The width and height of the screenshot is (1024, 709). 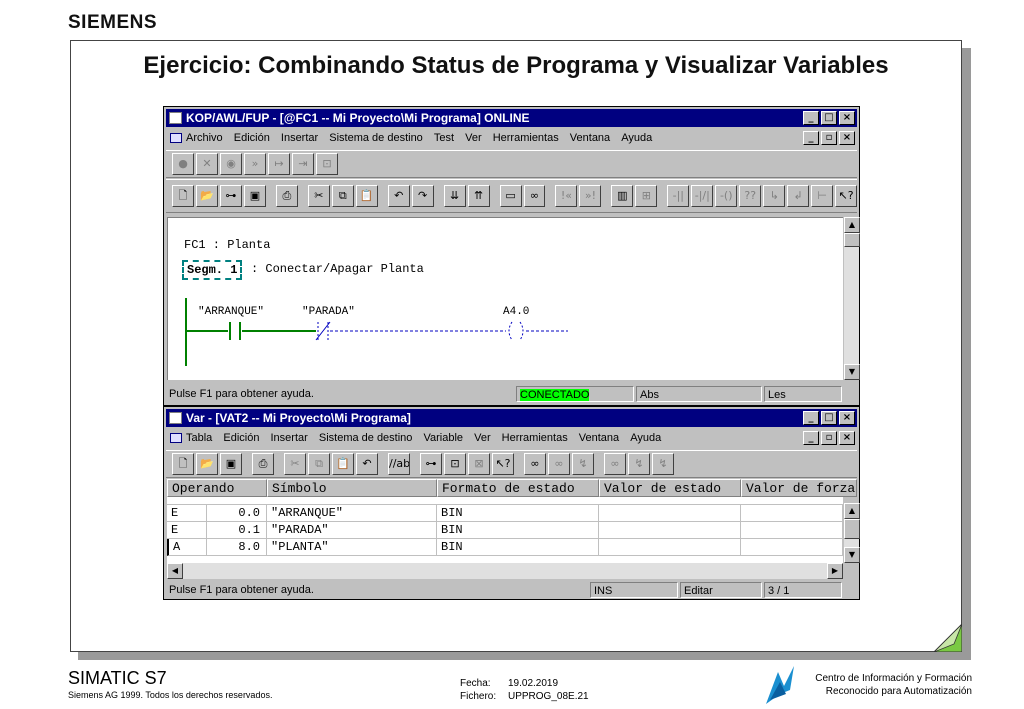 I want to click on run-icon: ◉, so click(x=231, y=164).